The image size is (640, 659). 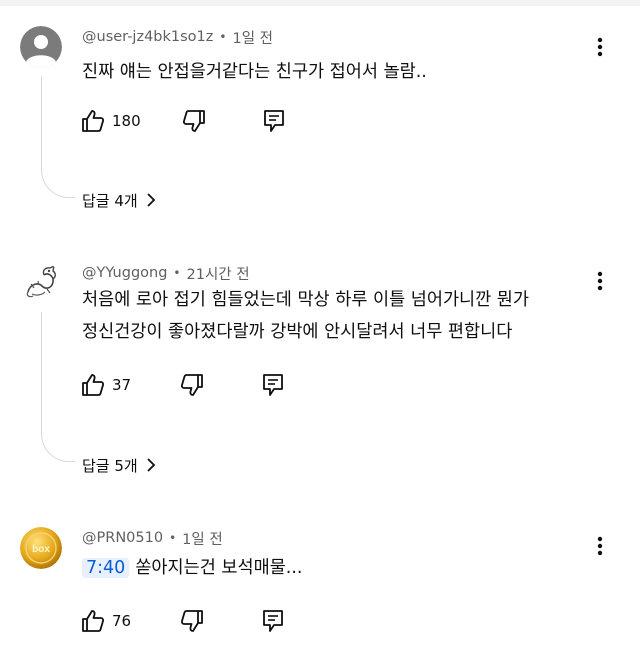 I want to click on comment-text-line: 처음에 로아 접기 힘들었는데 막상 하루 이틀 넘어가니깐 뭔가, so click(x=306, y=300).